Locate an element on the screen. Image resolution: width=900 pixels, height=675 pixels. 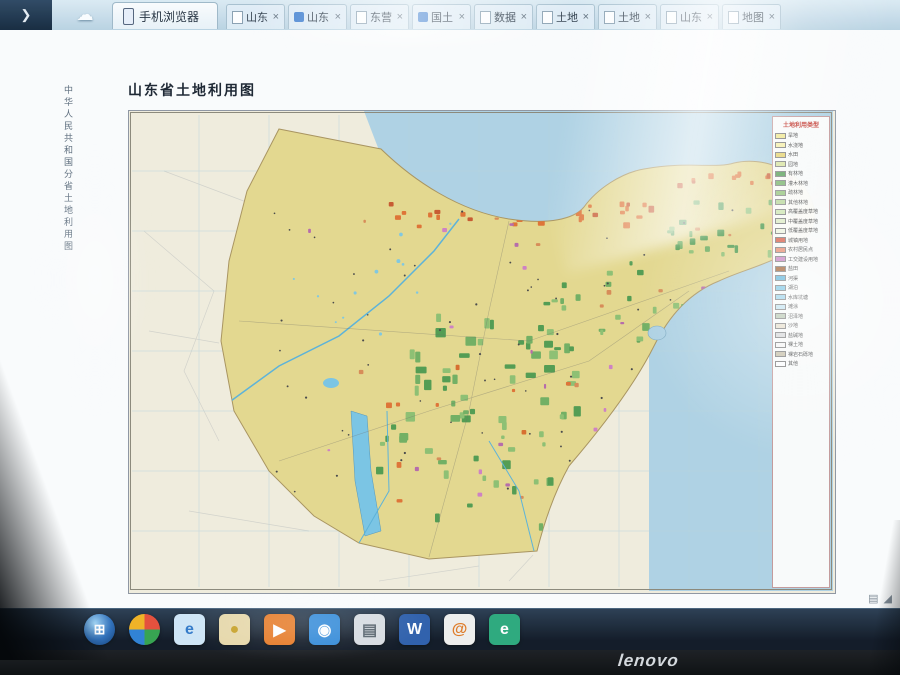
legend-item: 旱地 is located at coordinates (801, 135).